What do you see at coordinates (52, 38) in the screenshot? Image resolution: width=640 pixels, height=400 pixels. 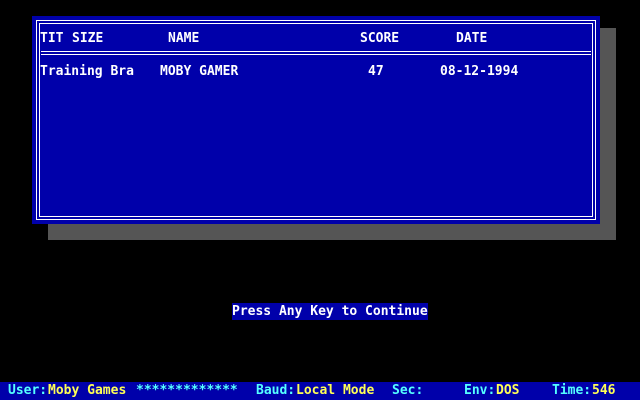 I see `header-title: TIT` at bounding box center [52, 38].